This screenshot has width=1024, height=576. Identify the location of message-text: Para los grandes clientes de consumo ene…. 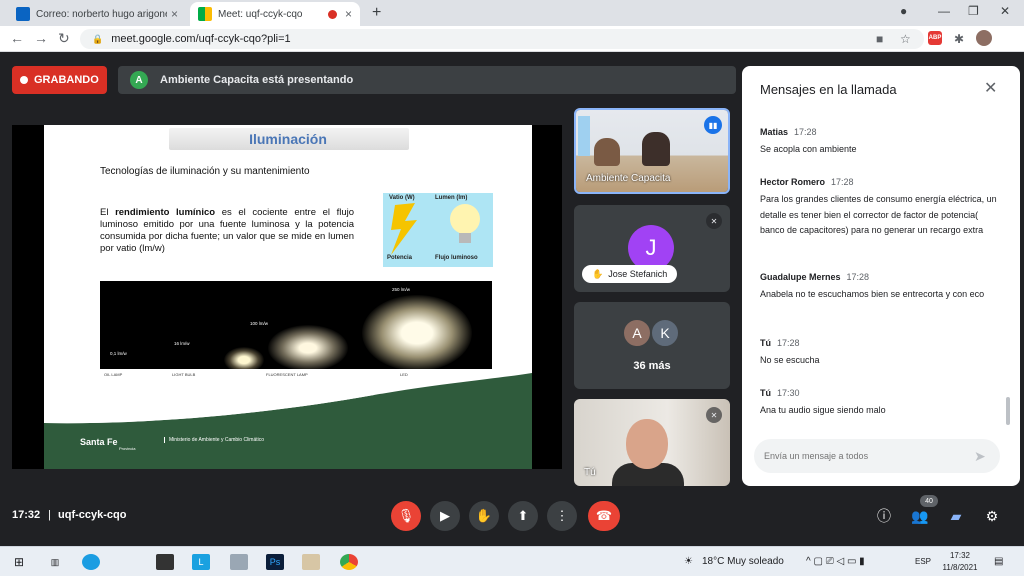
(878, 214).